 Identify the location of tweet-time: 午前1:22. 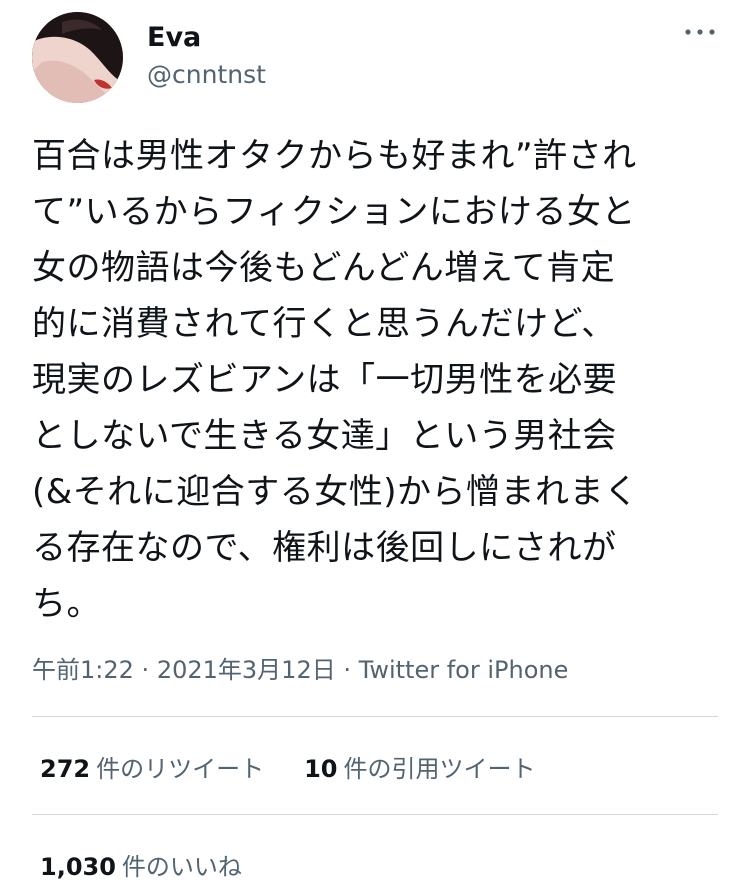
(83, 670).